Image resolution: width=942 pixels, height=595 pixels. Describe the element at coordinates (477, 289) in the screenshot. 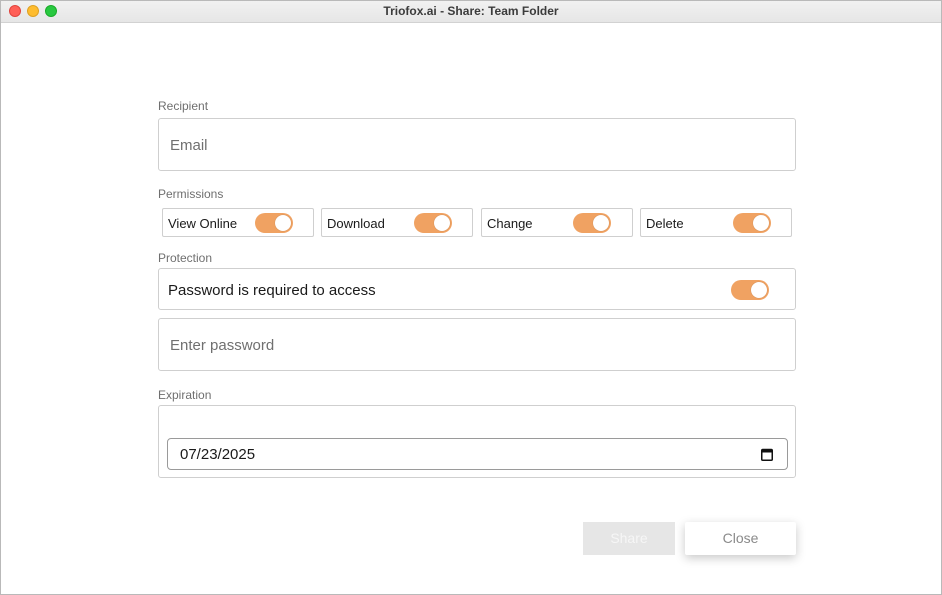

I see `password-required-row: Password is required to access` at that location.